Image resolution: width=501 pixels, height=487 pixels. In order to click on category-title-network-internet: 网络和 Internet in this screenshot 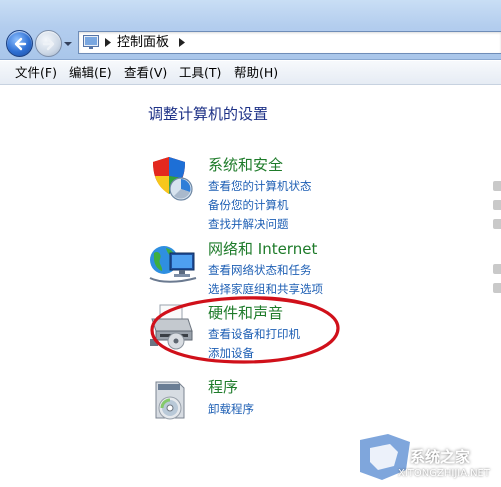, I will do `click(262, 249)`.